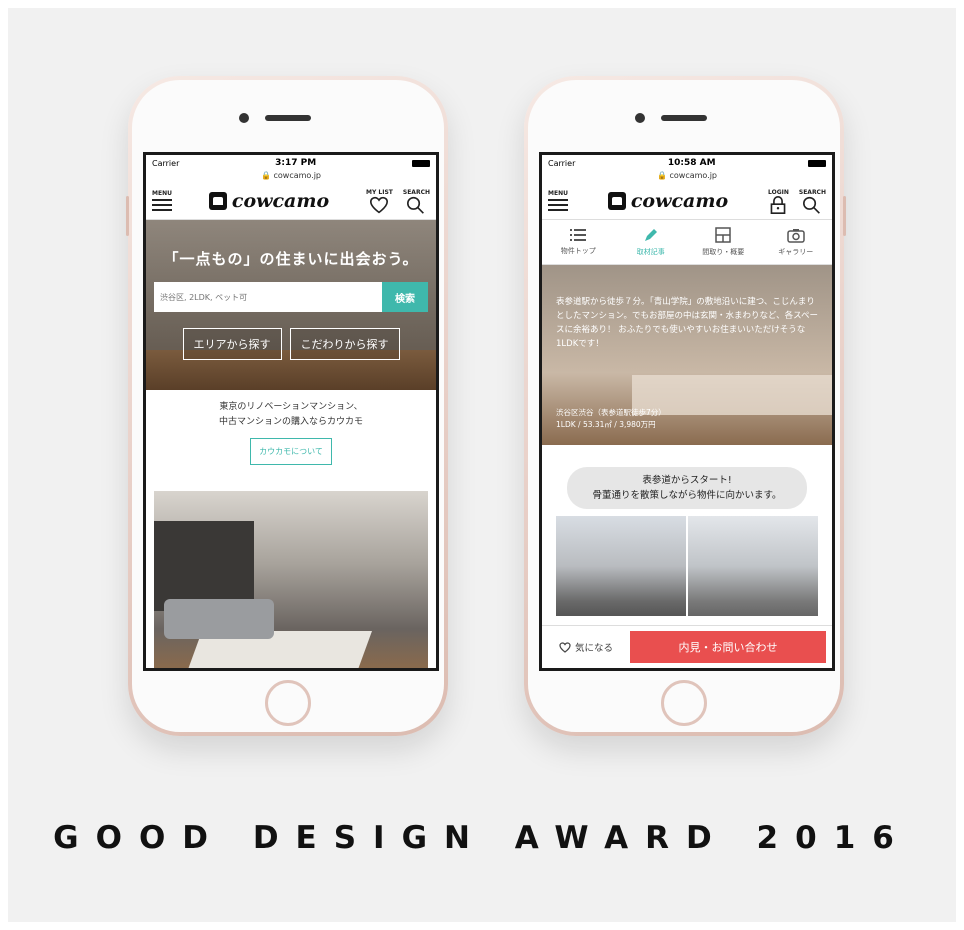 Image resolution: width=964 pixels, height=930 pixels. Describe the element at coordinates (687, 495) in the screenshot. I see `bubble-line-2: 骨董通りを散策しながら物件に向かいます。` at that location.